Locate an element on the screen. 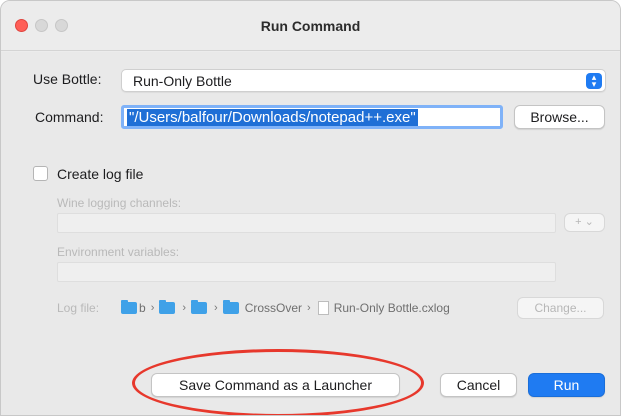 This screenshot has width=621, height=416. create-log-checkbox is located at coordinates (40, 173).